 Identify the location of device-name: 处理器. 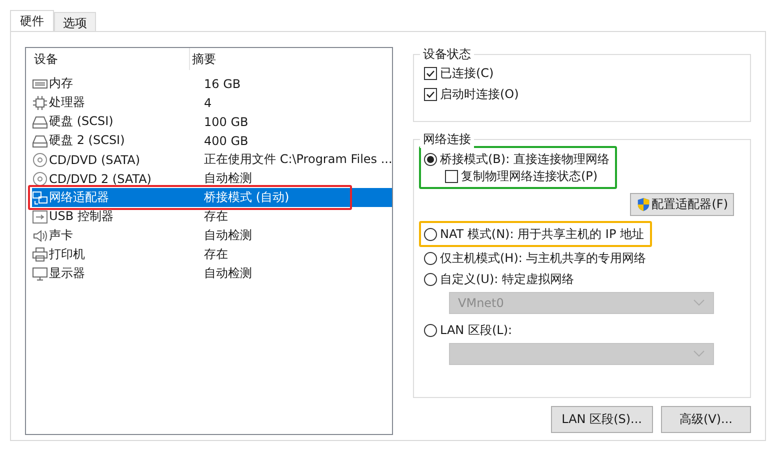
(67, 102).